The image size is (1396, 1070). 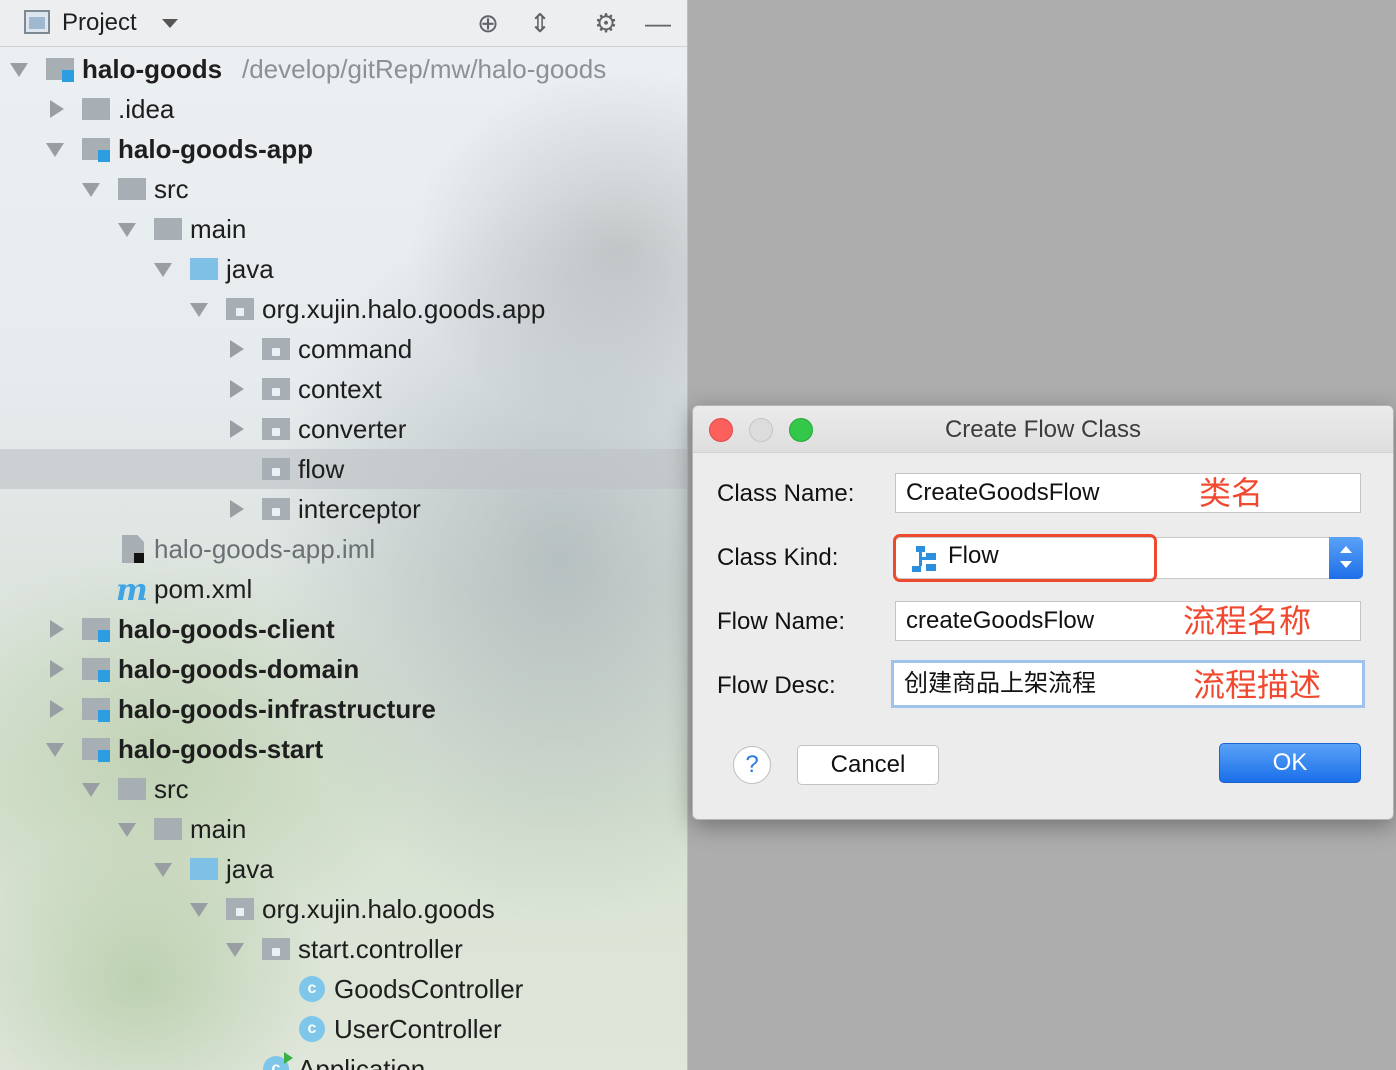 I want to click on tree-item-pom: m pom.xml, so click(x=343, y=589).